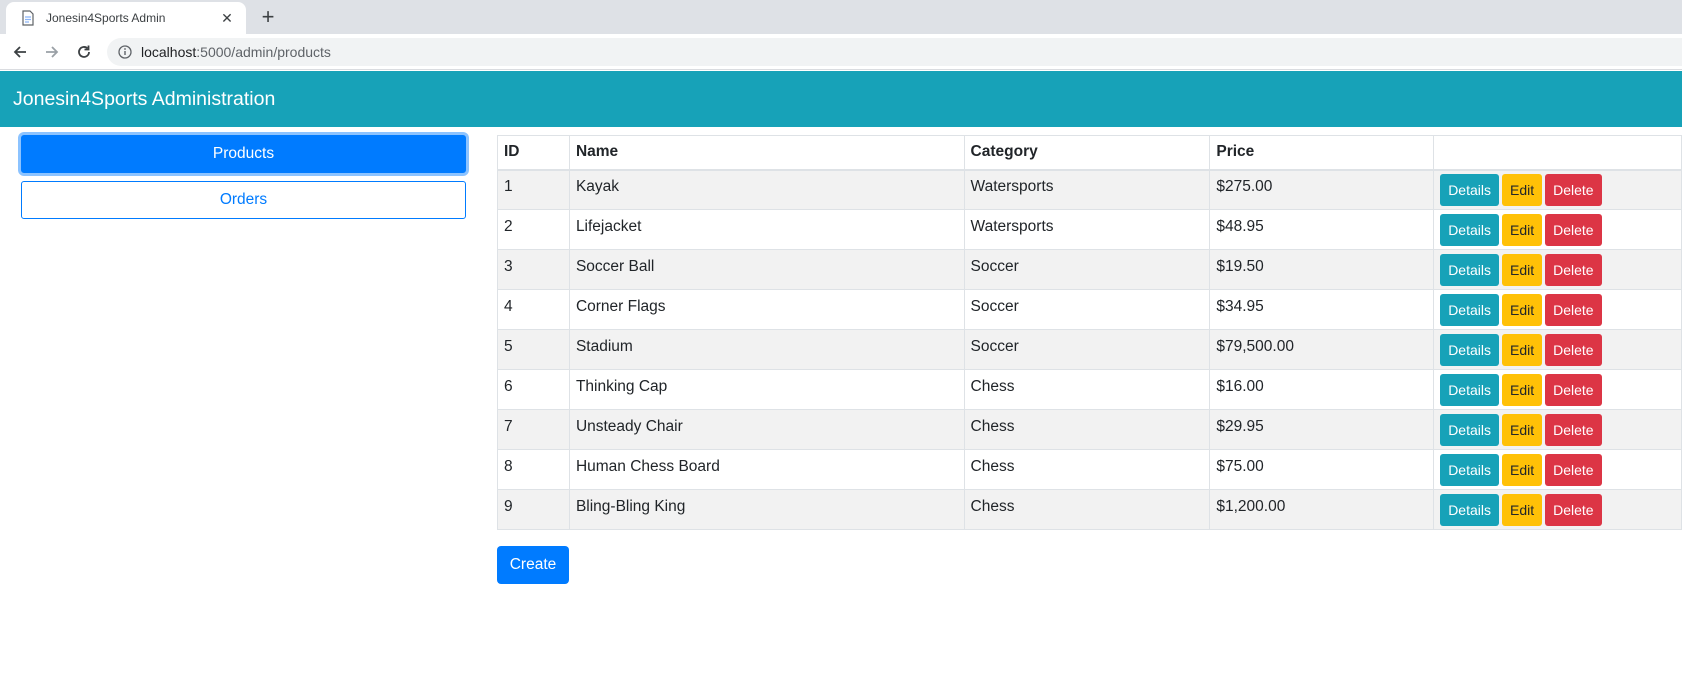 The height and width of the screenshot is (680, 1682). Describe the element at coordinates (992, 426) in the screenshot. I see `cell-category-text: Chess` at that location.